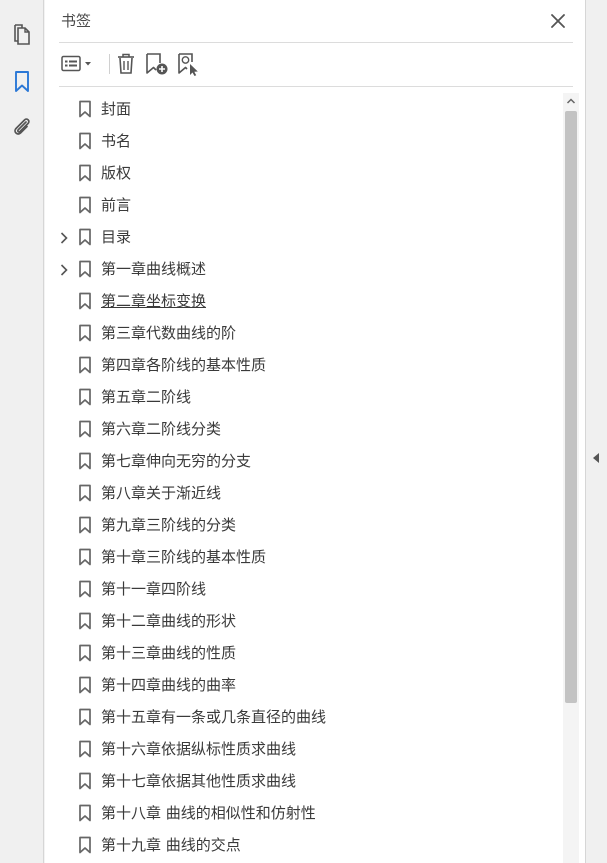 This screenshot has height=863, width=607. I want to click on bookmark-item: 第十五章有一条或几条直径的曲线, so click(305, 717).